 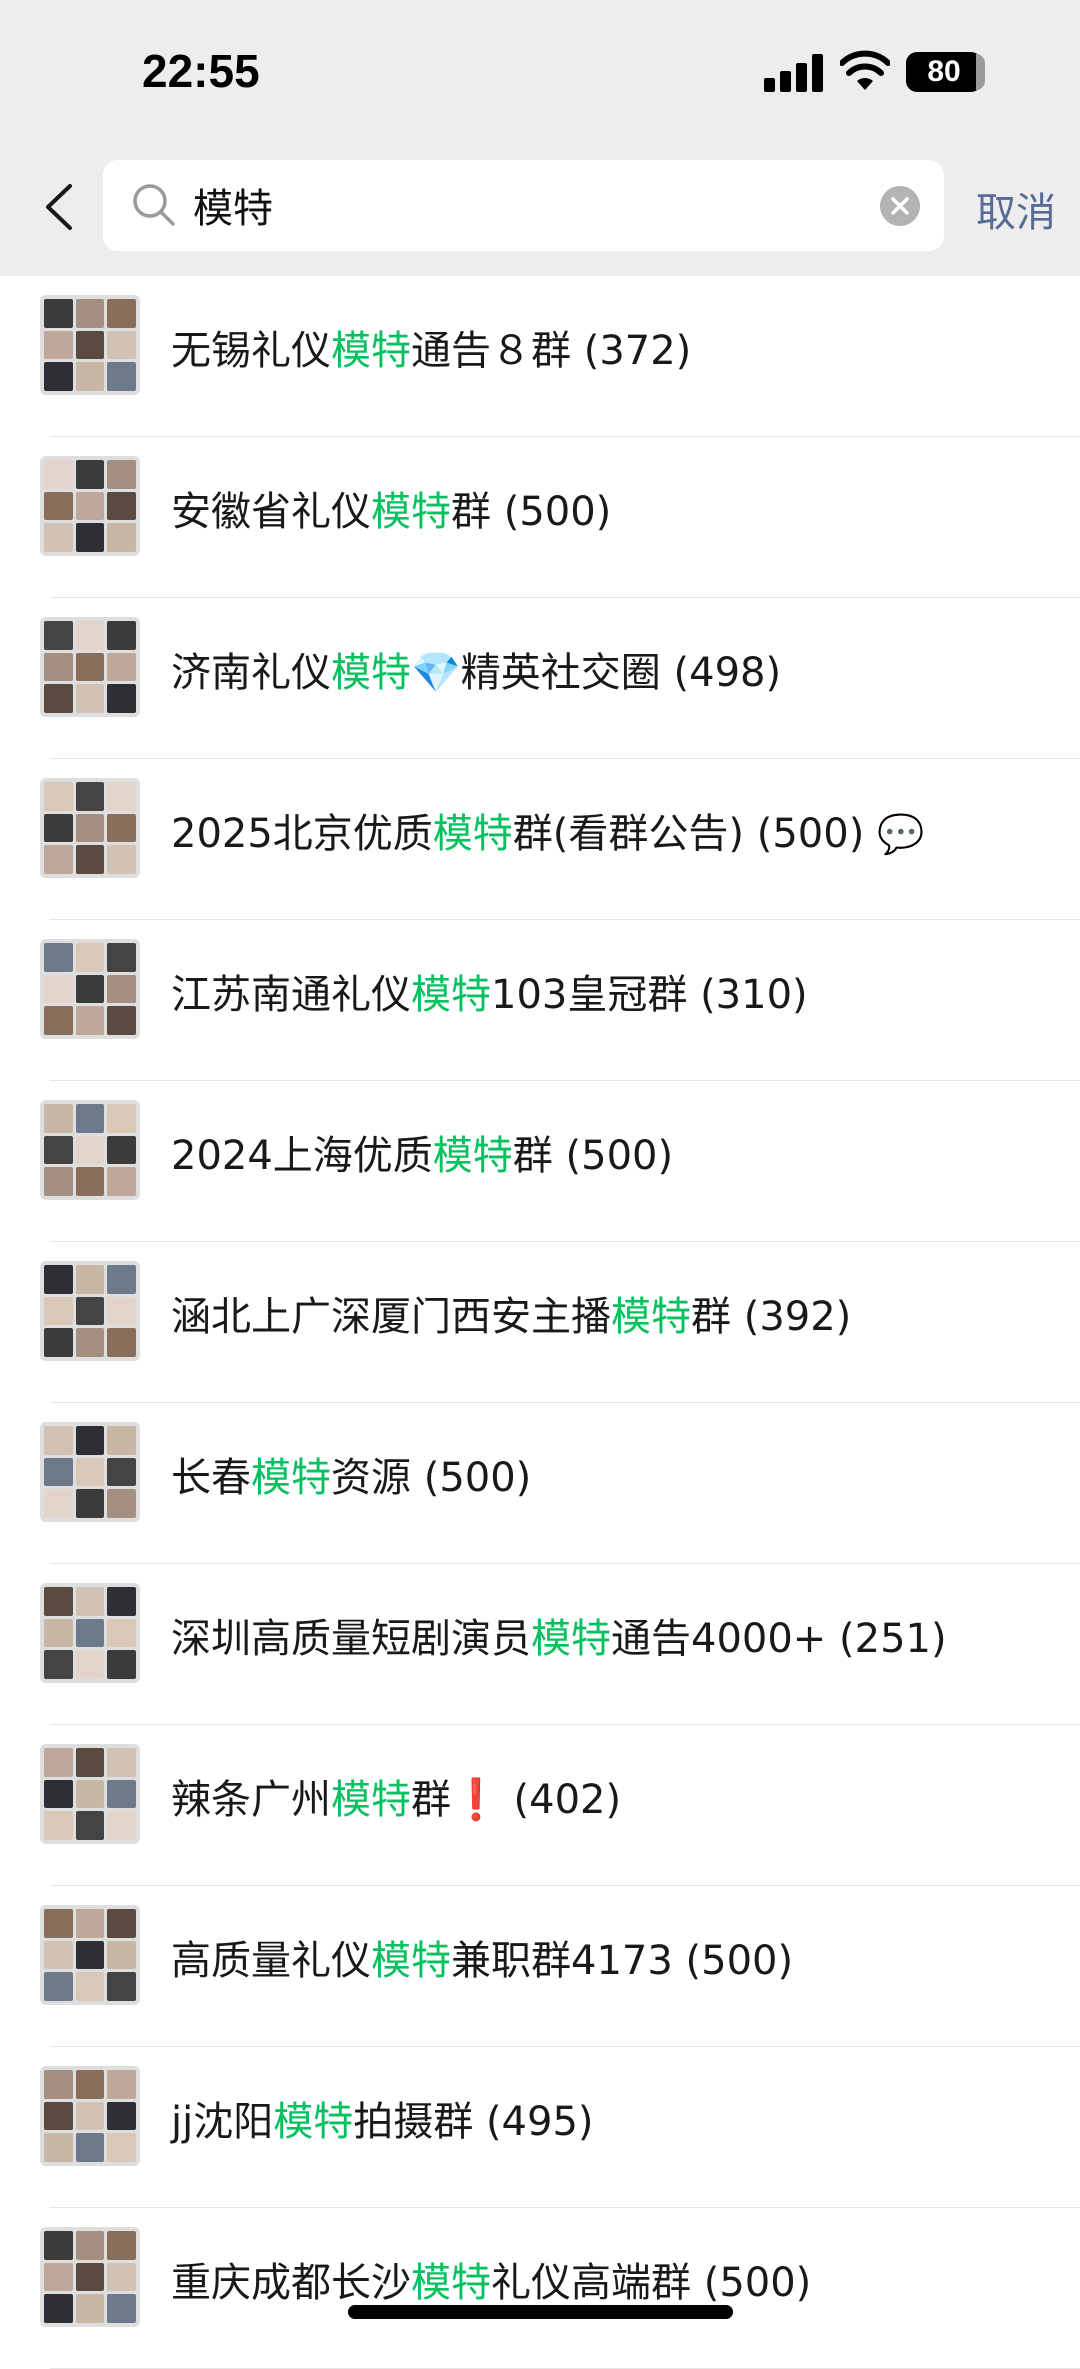 I want to click on list-item: 江苏南通礼仪模特103皇冠群 (310), so click(x=540, y=1000).